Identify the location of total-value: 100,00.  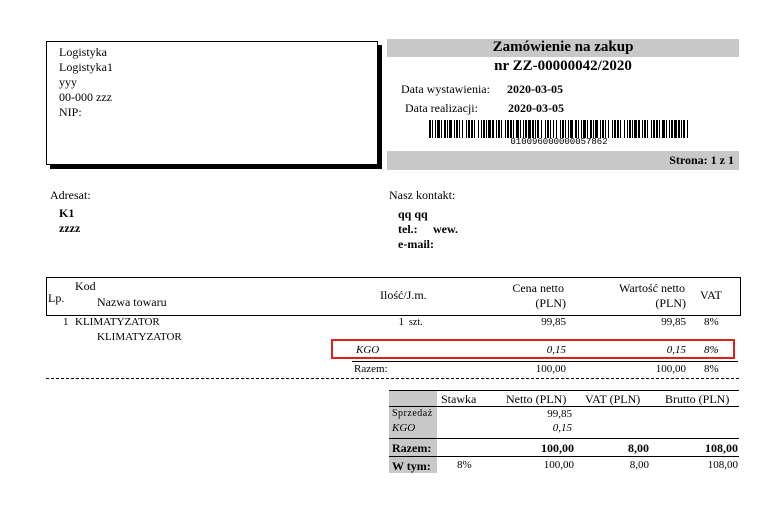
(670, 369).